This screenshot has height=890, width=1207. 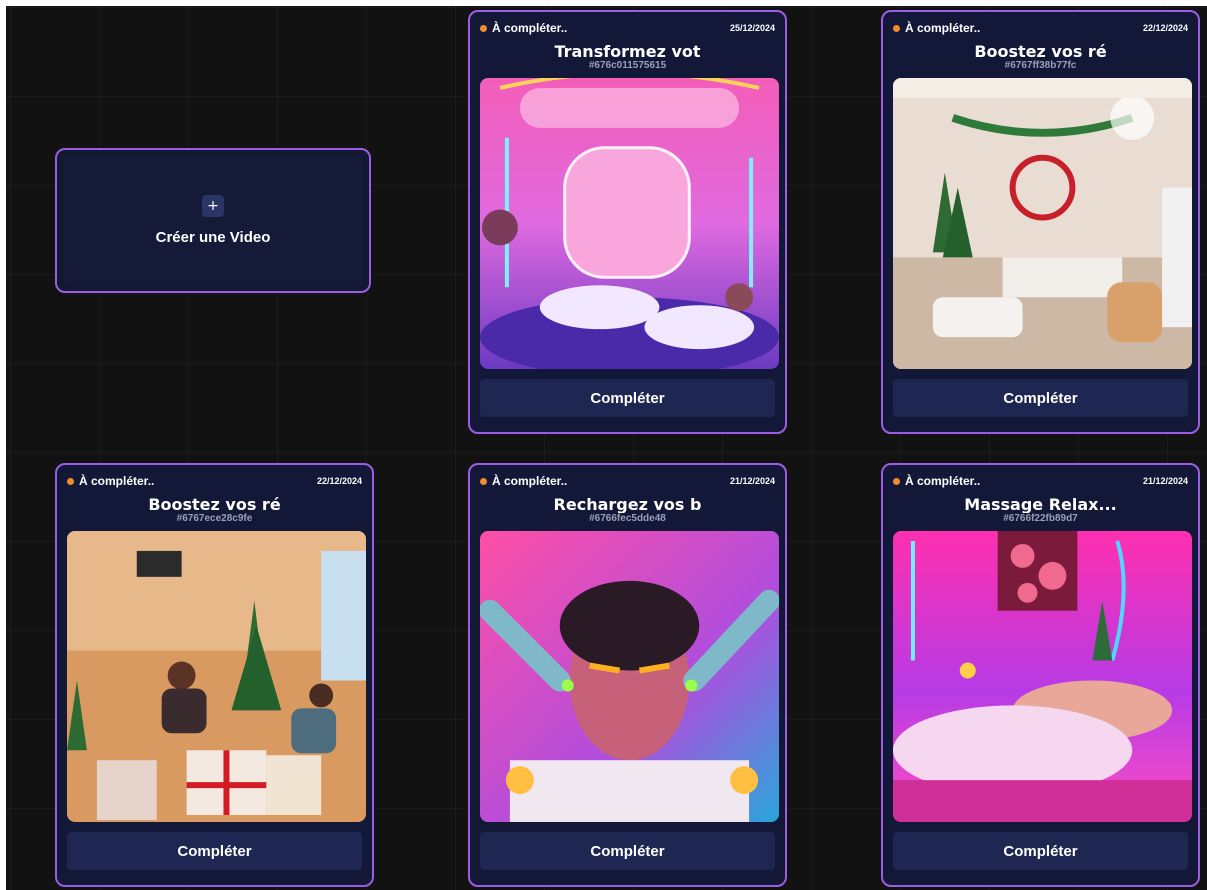 What do you see at coordinates (213, 206) in the screenshot?
I see `plus-icon: +` at bounding box center [213, 206].